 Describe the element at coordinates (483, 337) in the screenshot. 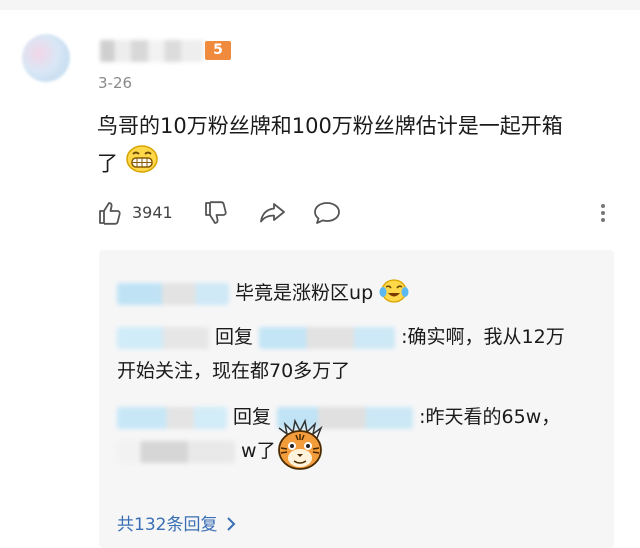

I see `reply-text-line-1: :确实啊，我从12万` at that location.